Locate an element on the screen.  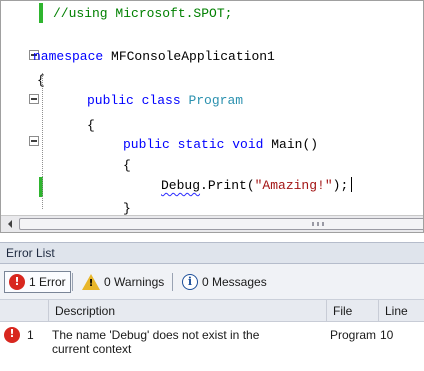
code-token: Main() is located at coordinates (291, 144).